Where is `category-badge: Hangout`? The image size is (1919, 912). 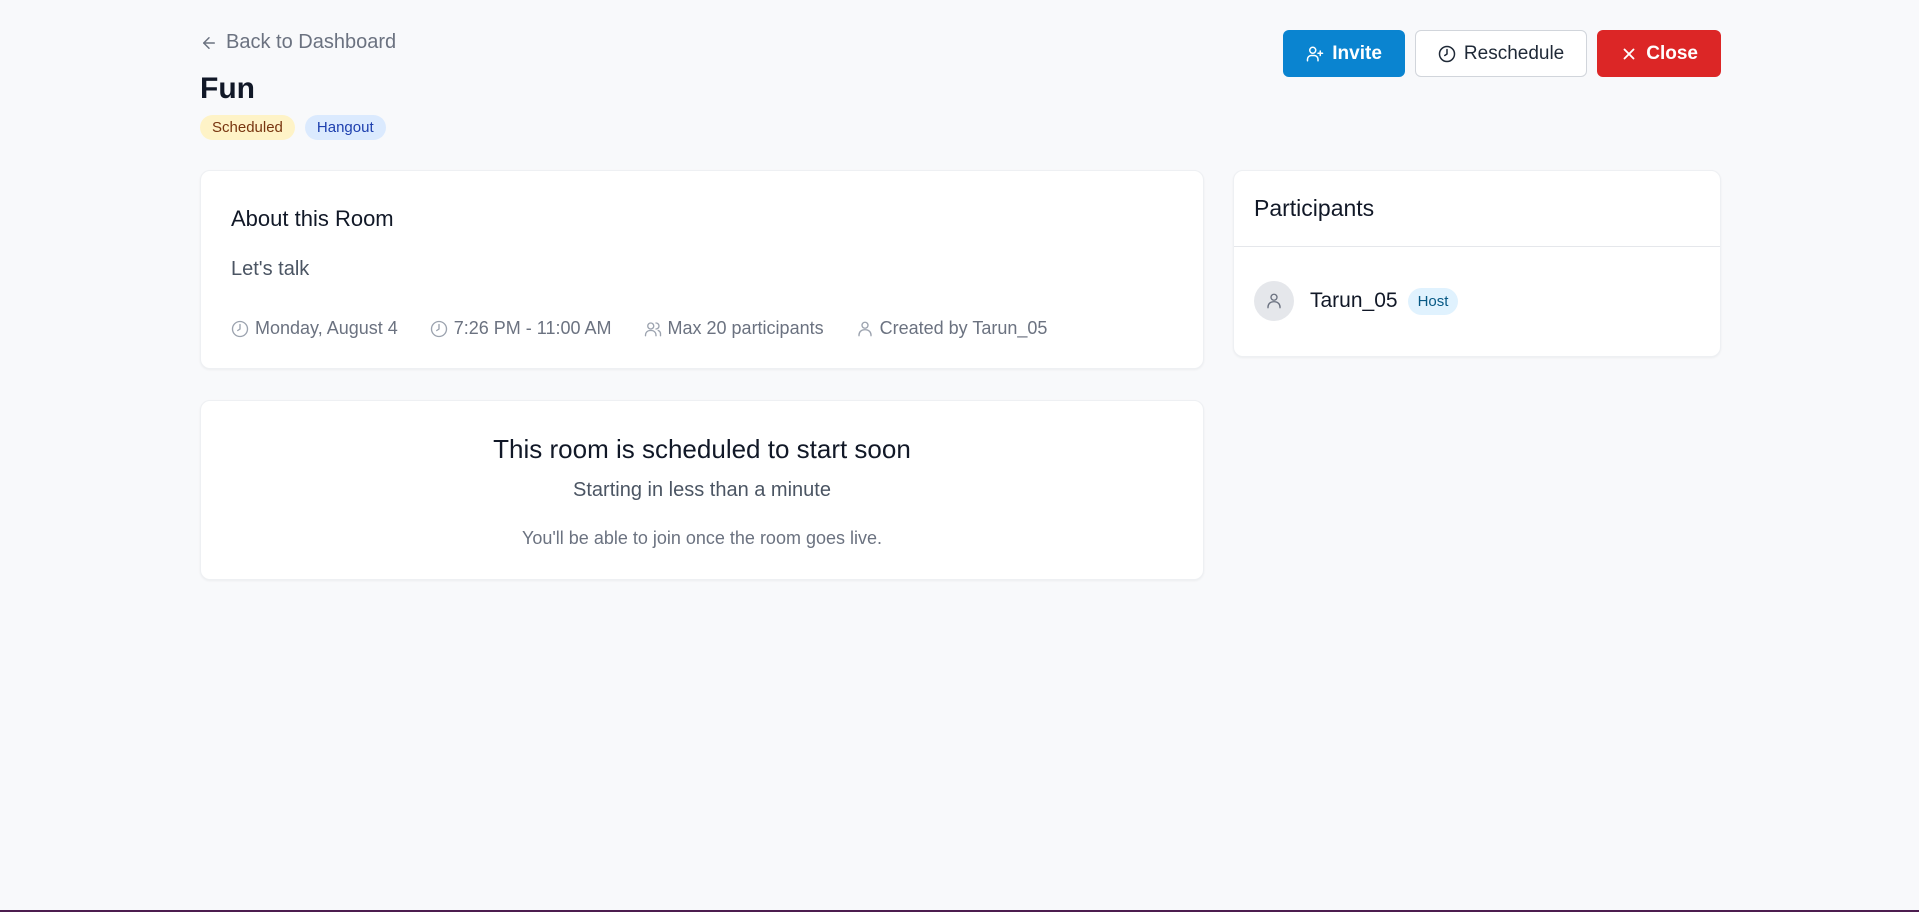
category-badge: Hangout is located at coordinates (345, 127).